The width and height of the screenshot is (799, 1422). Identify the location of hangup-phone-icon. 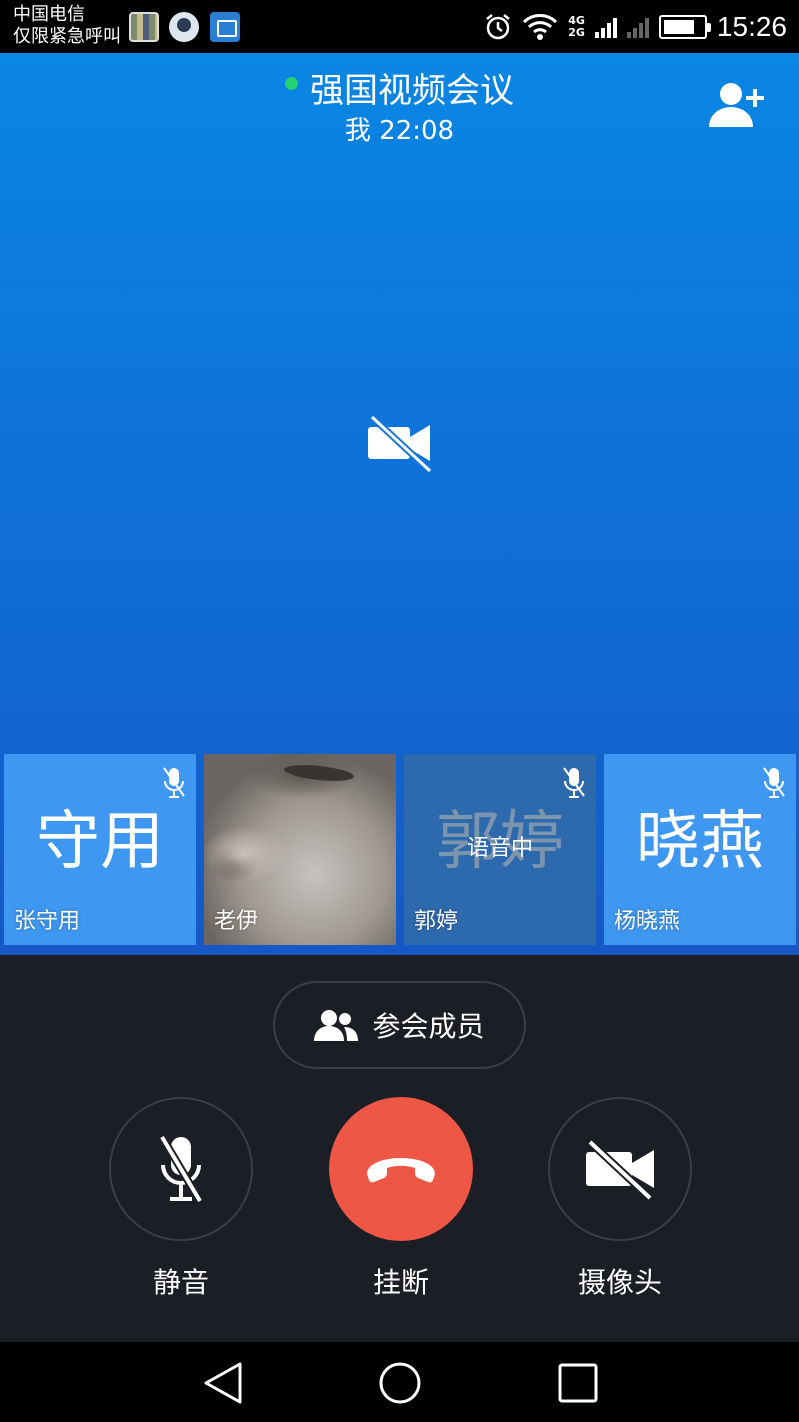
(401, 1170).